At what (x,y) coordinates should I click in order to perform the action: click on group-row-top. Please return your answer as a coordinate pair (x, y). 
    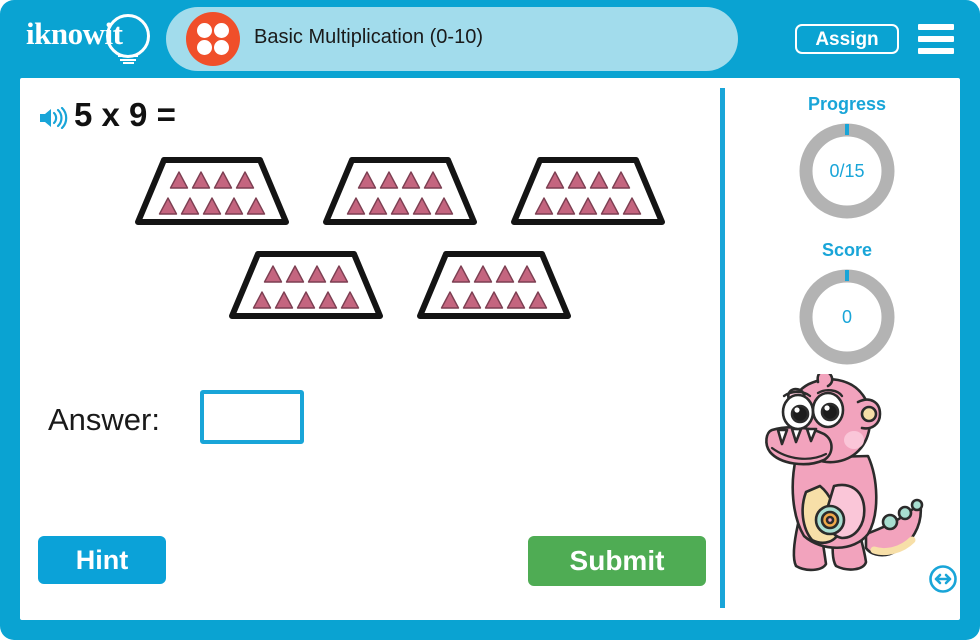
    Looking at the image, I should click on (400, 192).